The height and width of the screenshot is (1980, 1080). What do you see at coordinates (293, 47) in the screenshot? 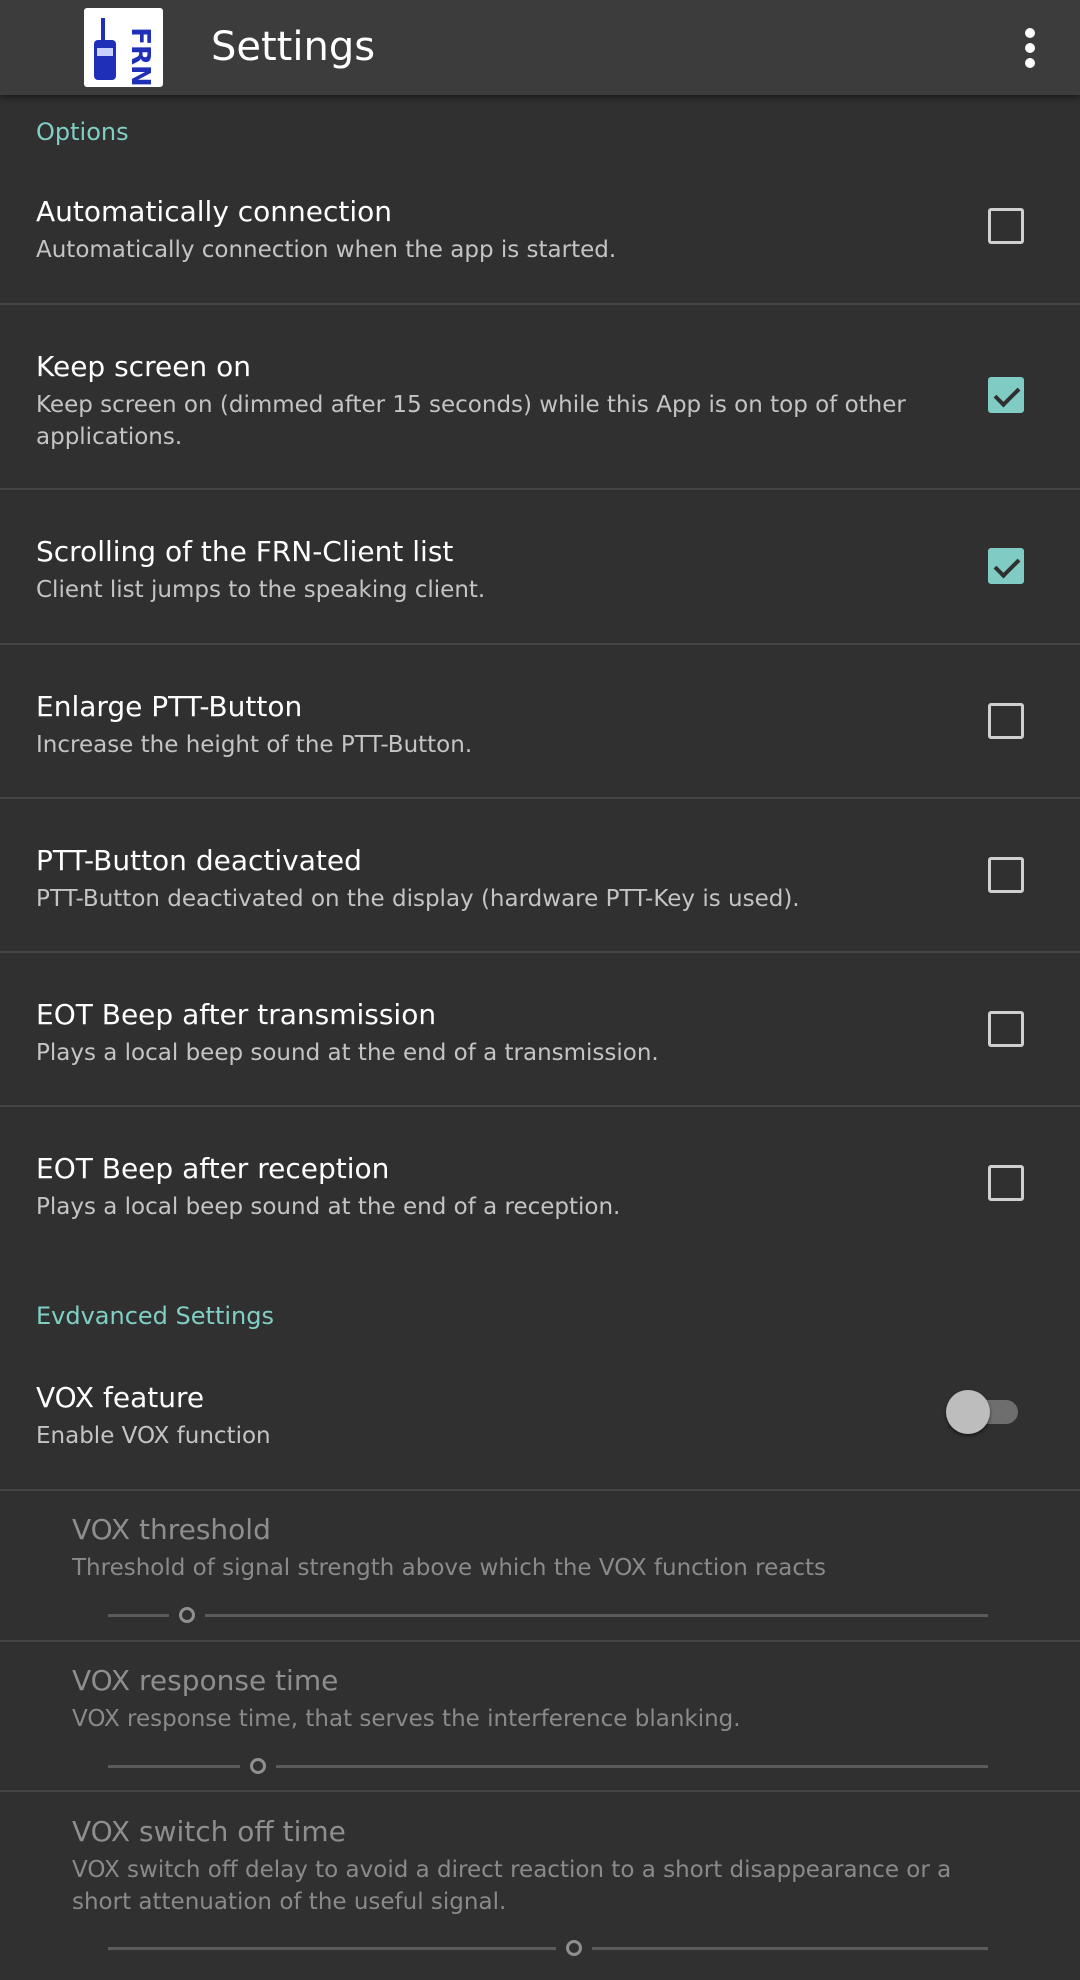
I see `page-title: Settings` at bounding box center [293, 47].